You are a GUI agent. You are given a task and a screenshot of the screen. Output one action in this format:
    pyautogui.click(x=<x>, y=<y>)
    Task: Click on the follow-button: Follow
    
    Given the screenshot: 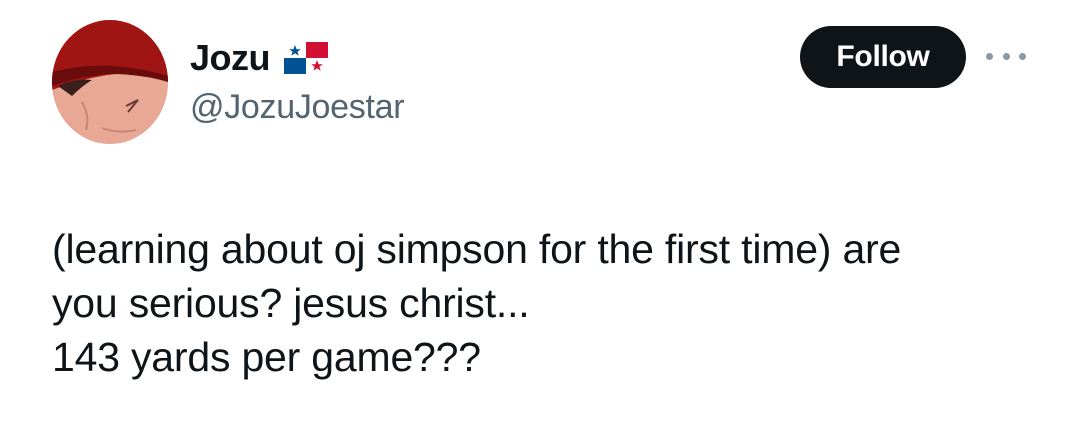 What is the action you would take?
    pyautogui.click(x=883, y=57)
    